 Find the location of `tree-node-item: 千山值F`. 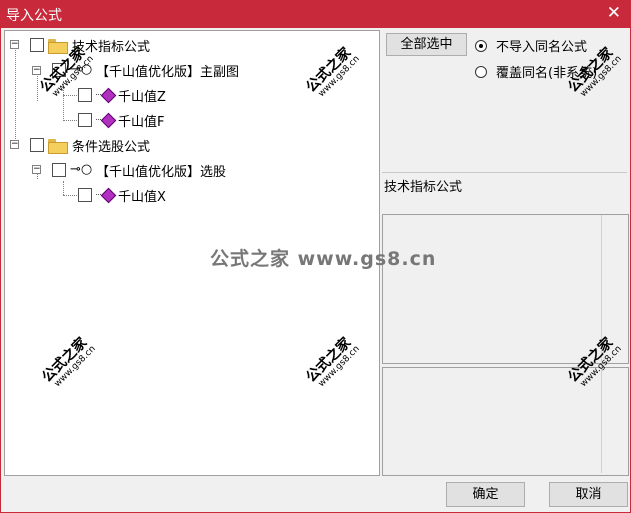

tree-node-item: 千山值F is located at coordinates (121, 120).